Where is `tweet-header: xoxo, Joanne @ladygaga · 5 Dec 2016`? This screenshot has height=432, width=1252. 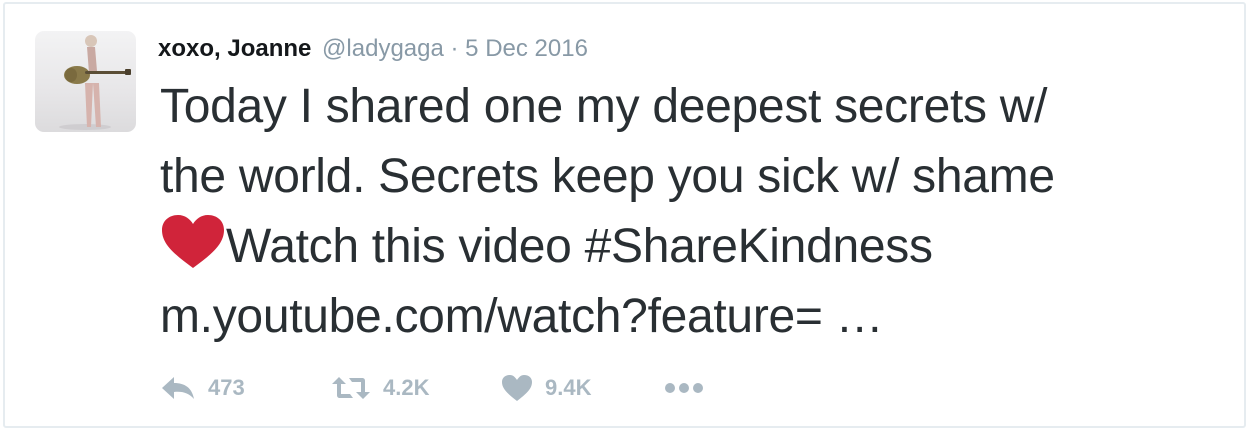
tweet-header: xoxo, Joanne @ladygaga · 5 Dec 2016 is located at coordinates (373, 49).